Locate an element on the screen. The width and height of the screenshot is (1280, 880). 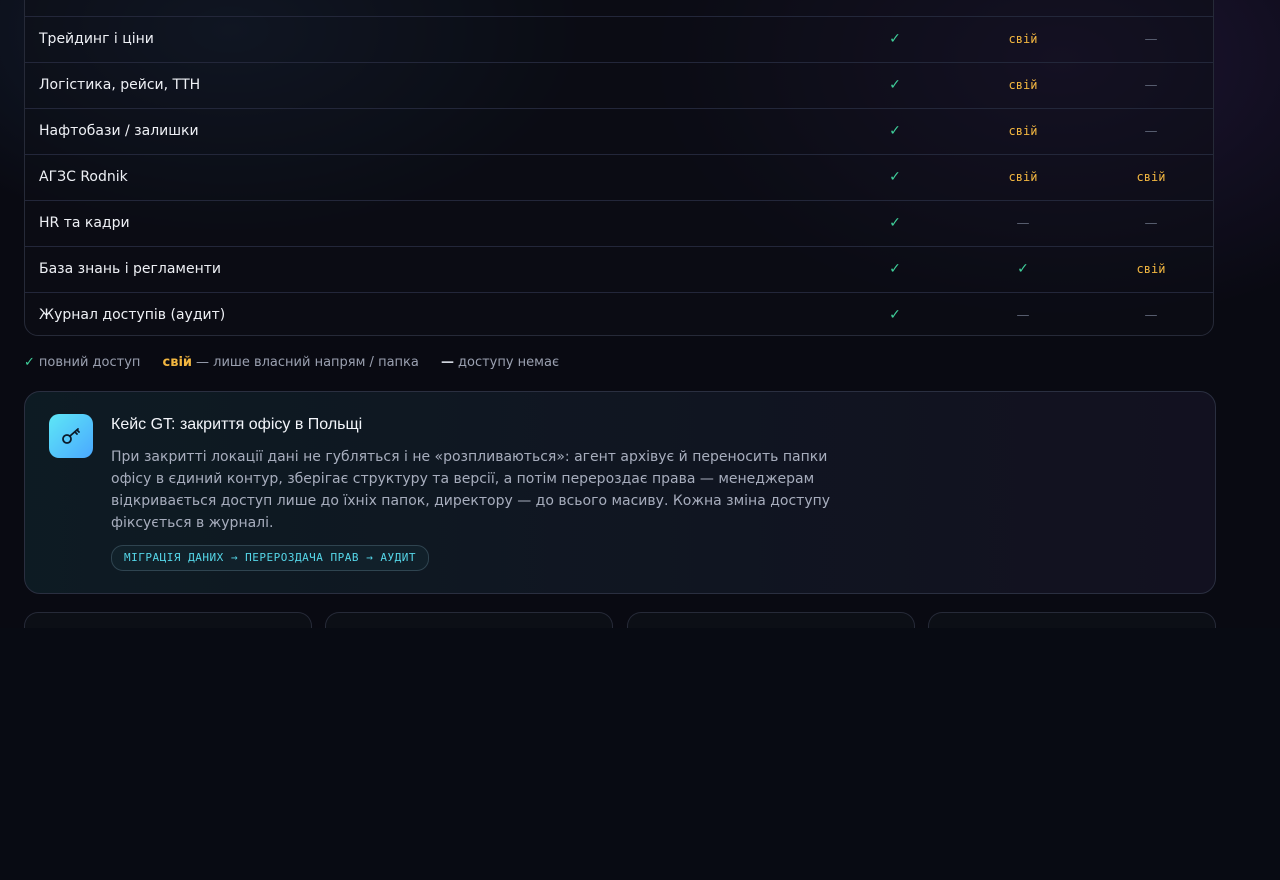
row-label: База знань і регламенти is located at coordinates (130, 269).